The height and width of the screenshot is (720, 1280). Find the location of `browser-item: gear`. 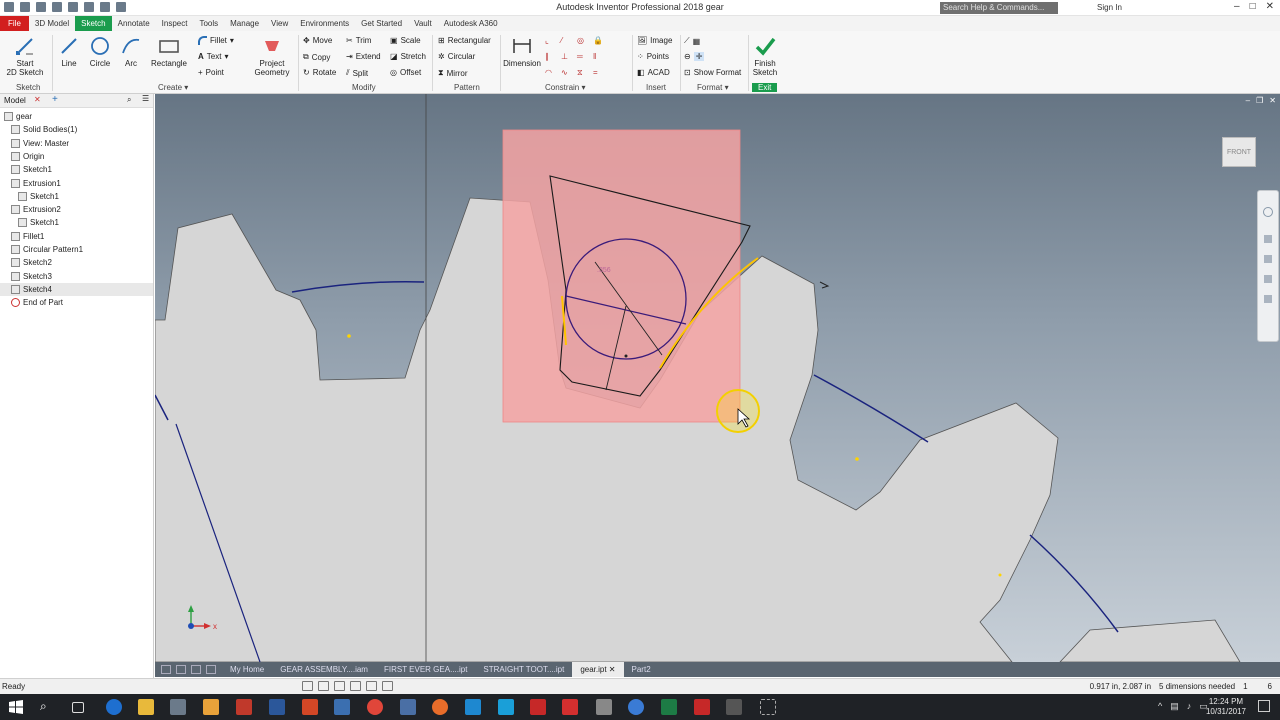

browser-item: gear is located at coordinates (76, 116).